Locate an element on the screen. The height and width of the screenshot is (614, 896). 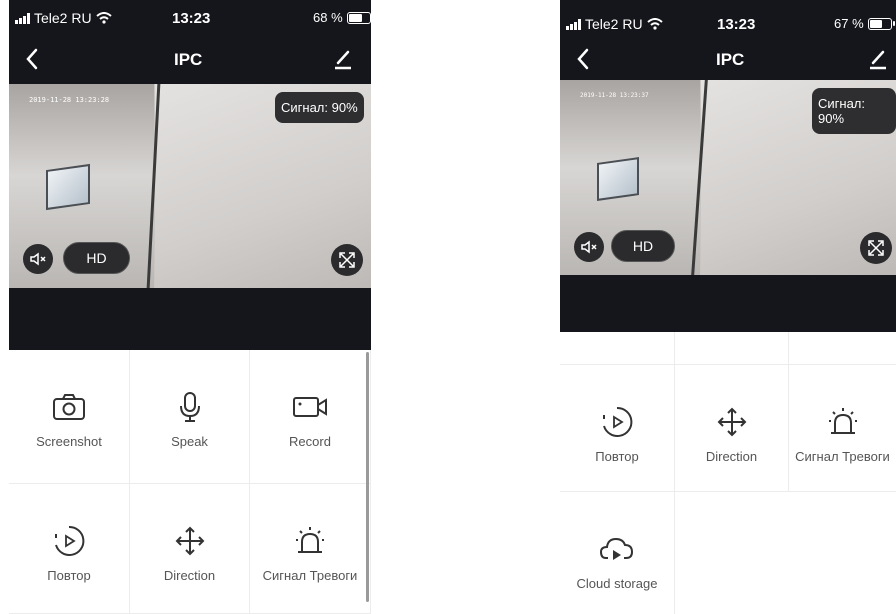
video-timestamp: 2019-11-28 13:23:37 is located at coordinates (614, 95).